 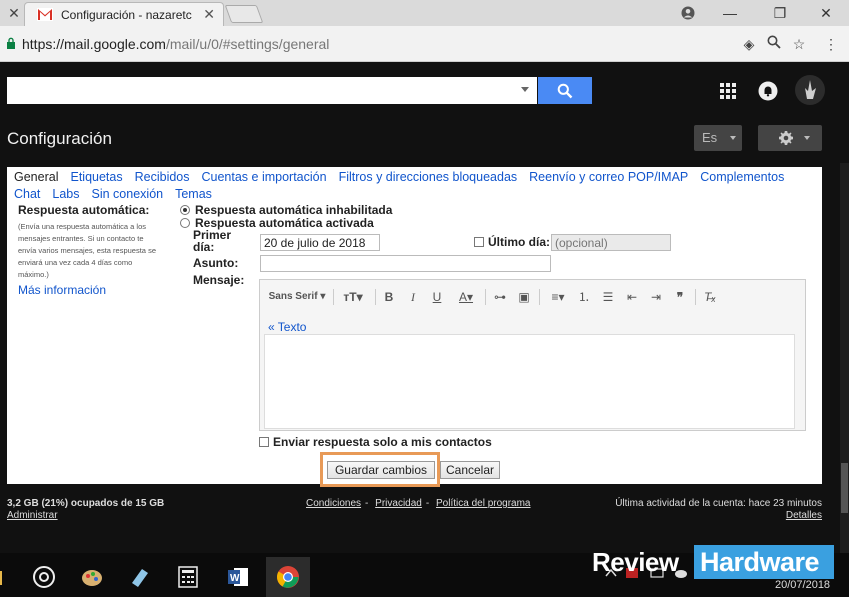 What do you see at coordinates (688, 13) in the screenshot?
I see `profile-icon` at bounding box center [688, 13].